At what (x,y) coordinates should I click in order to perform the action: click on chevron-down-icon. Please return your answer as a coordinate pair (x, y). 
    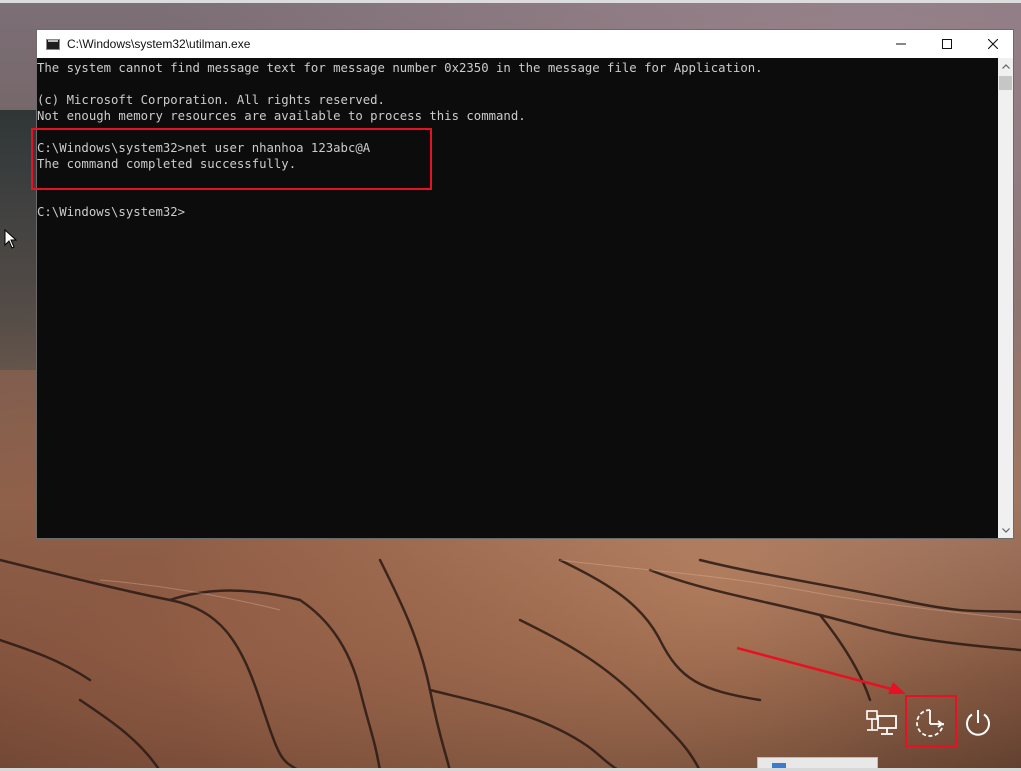
    Looking at the image, I should click on (1005, 530).